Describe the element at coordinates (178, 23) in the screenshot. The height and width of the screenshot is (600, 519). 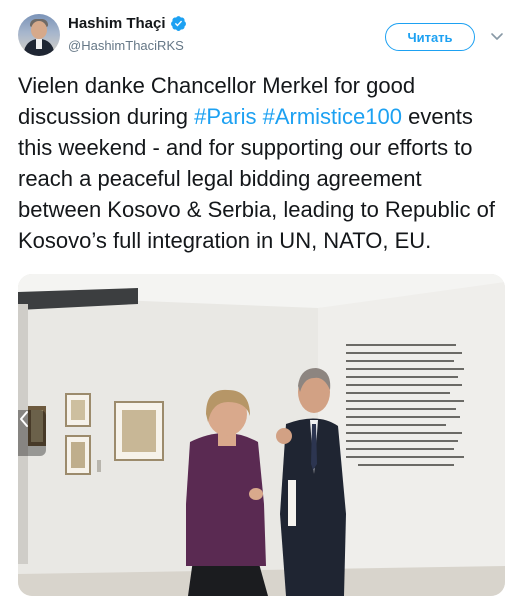
I see `verified-badge-icon` at that location.